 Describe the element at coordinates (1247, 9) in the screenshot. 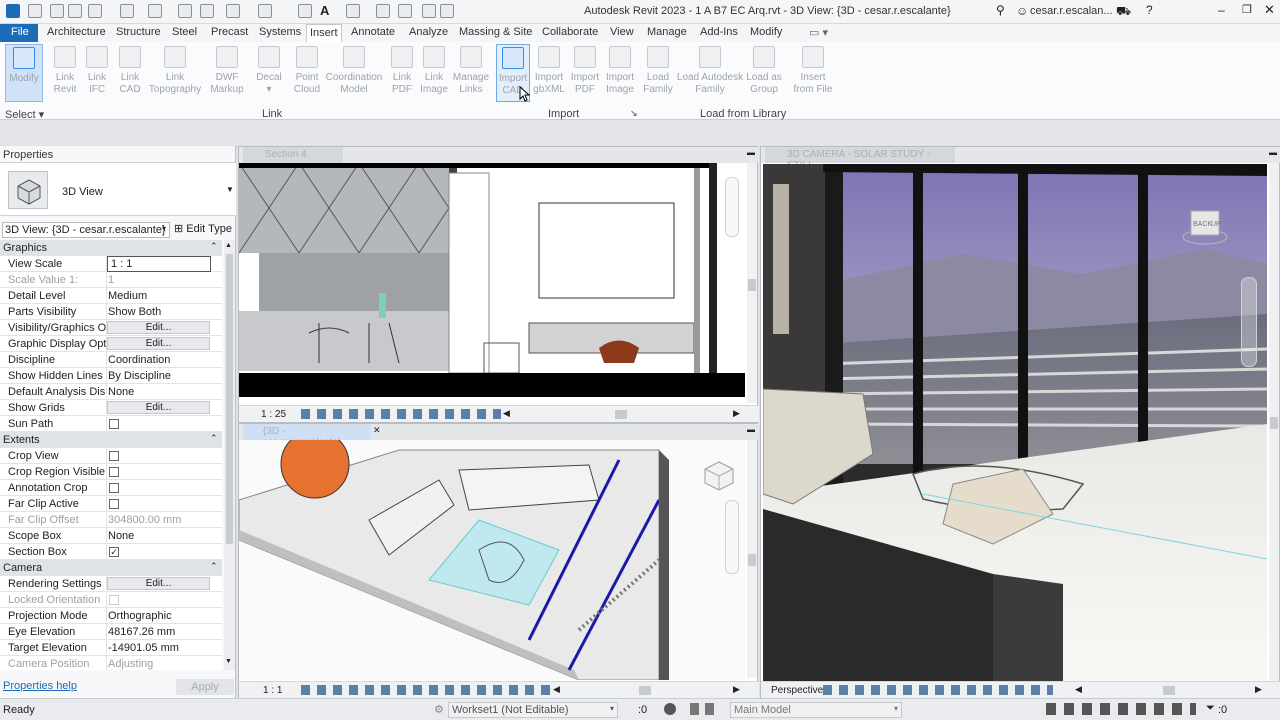

I see `restore-icon: ❐` at that location.